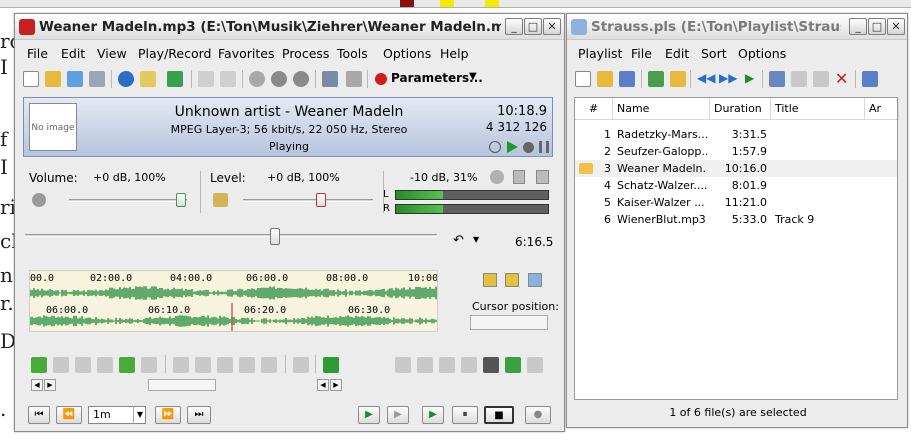  What do you see at coordinates (31, 79) in the screenshot?
I see `new-icon` at bounding box center [31, 79].